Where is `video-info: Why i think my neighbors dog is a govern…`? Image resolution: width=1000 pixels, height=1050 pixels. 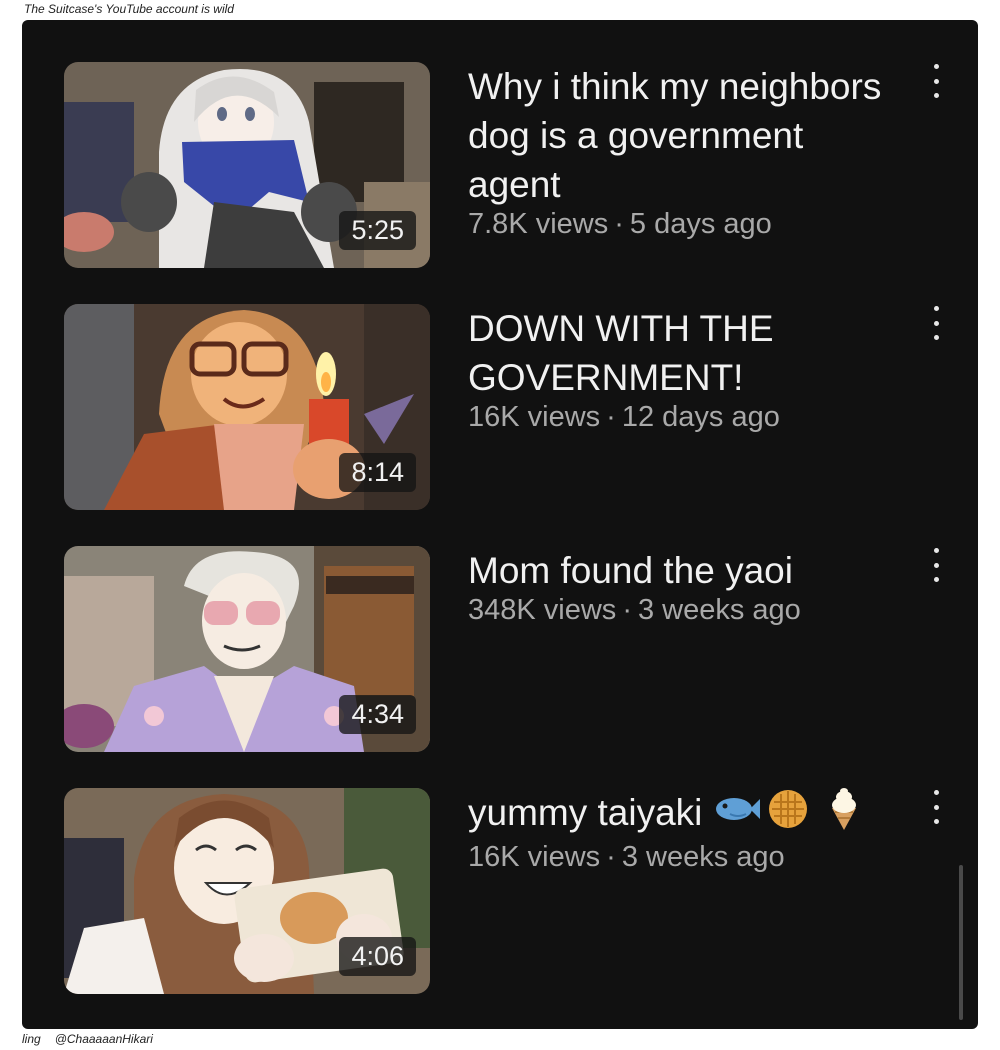 video-info: Why i think my neighbors dog is a govern… is located at coordinates (683, 151).